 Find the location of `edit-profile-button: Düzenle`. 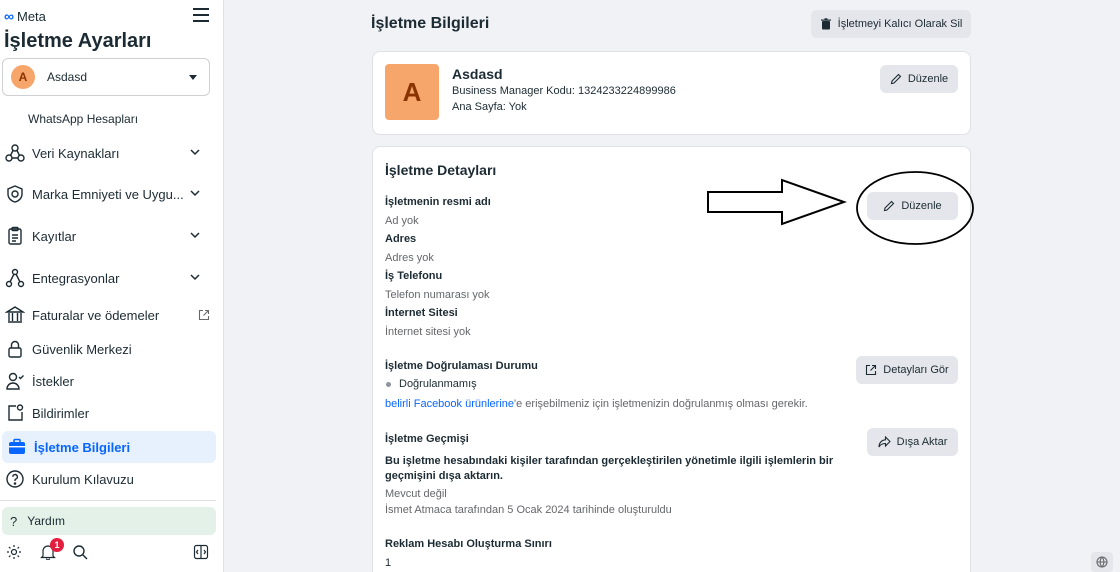

edit-profile-button: Düzenle is located at coordinates (919, 79).